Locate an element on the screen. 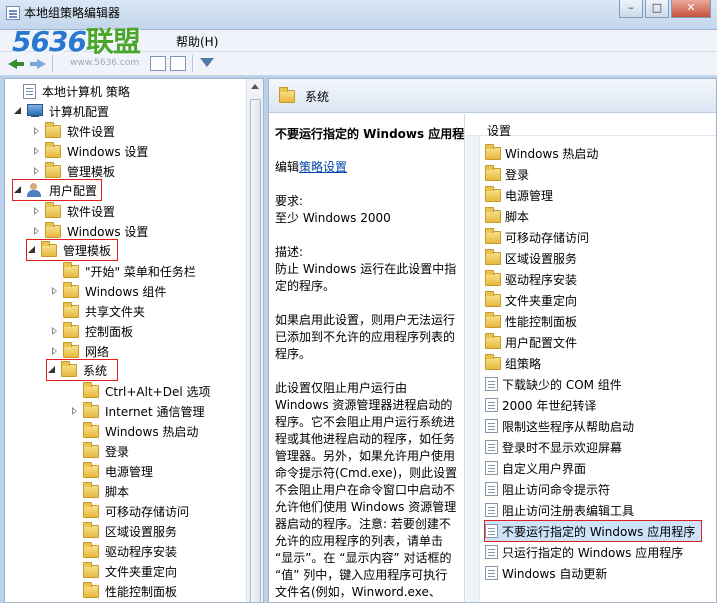 This screenshot has width=717, height=603. settings-policy-item: 阻止访问命令提示符 is located at coordinates (547, 489).